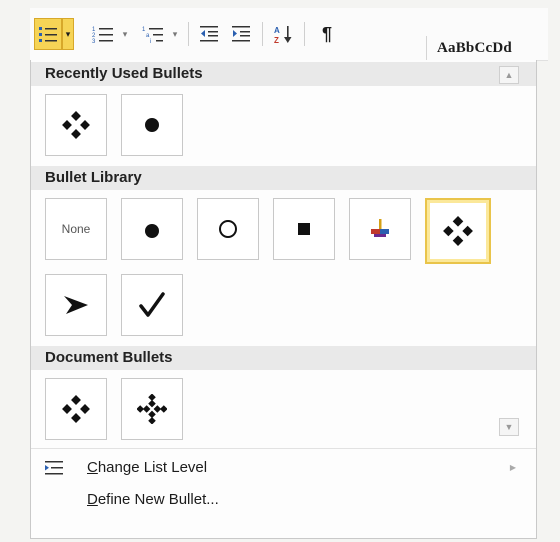  Describe the element at coordinates (283, 448) in the screenshot. I see `menu-divider` at that location.